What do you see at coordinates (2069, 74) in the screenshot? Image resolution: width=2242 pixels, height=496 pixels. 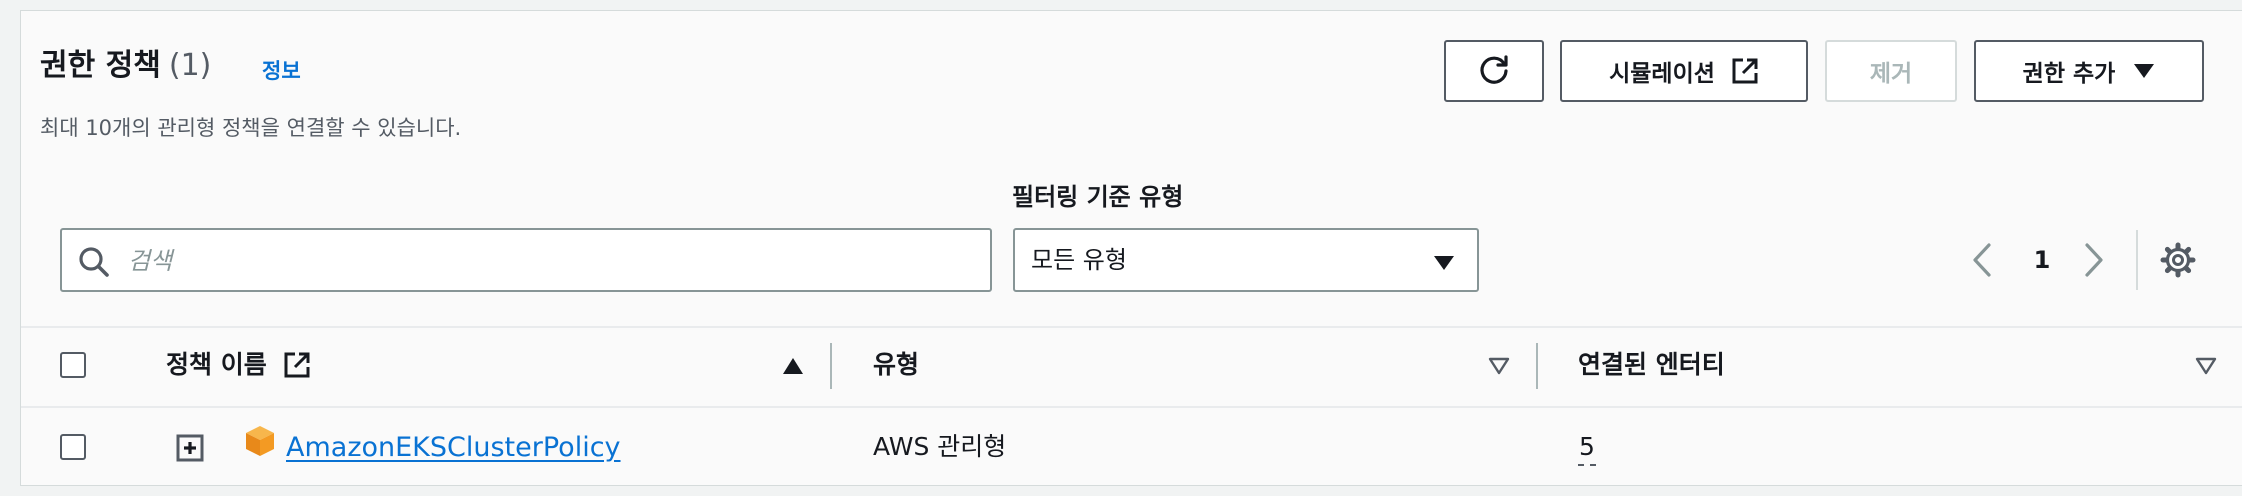 I see `add-permissions-label: 권한 추가` at bounding box center [2069, 74].